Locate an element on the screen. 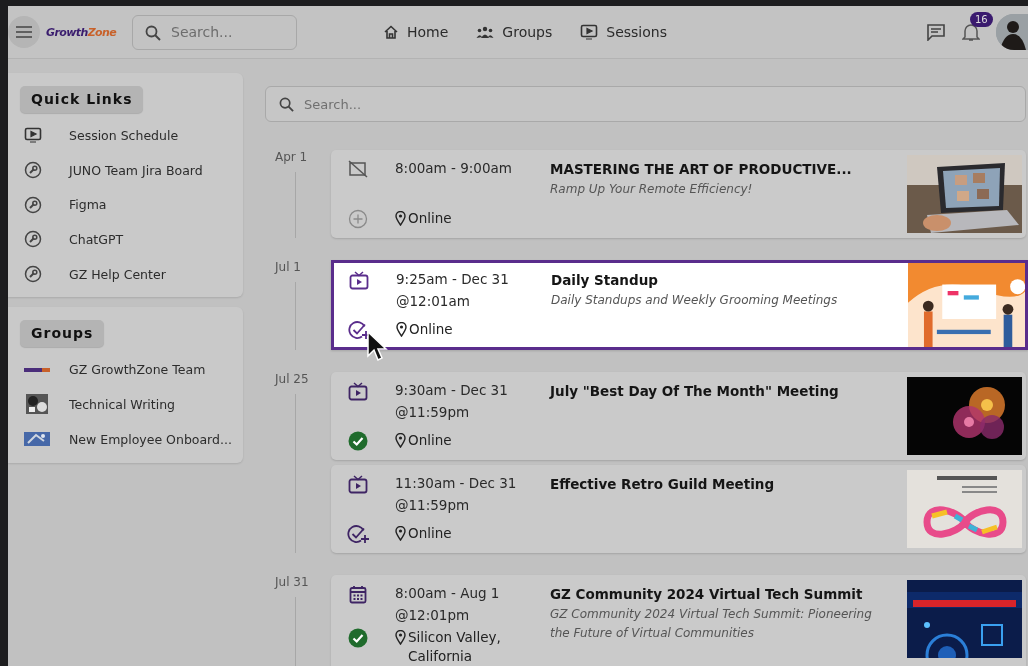  nav-link: Groups is located at coordinates (514, 32).